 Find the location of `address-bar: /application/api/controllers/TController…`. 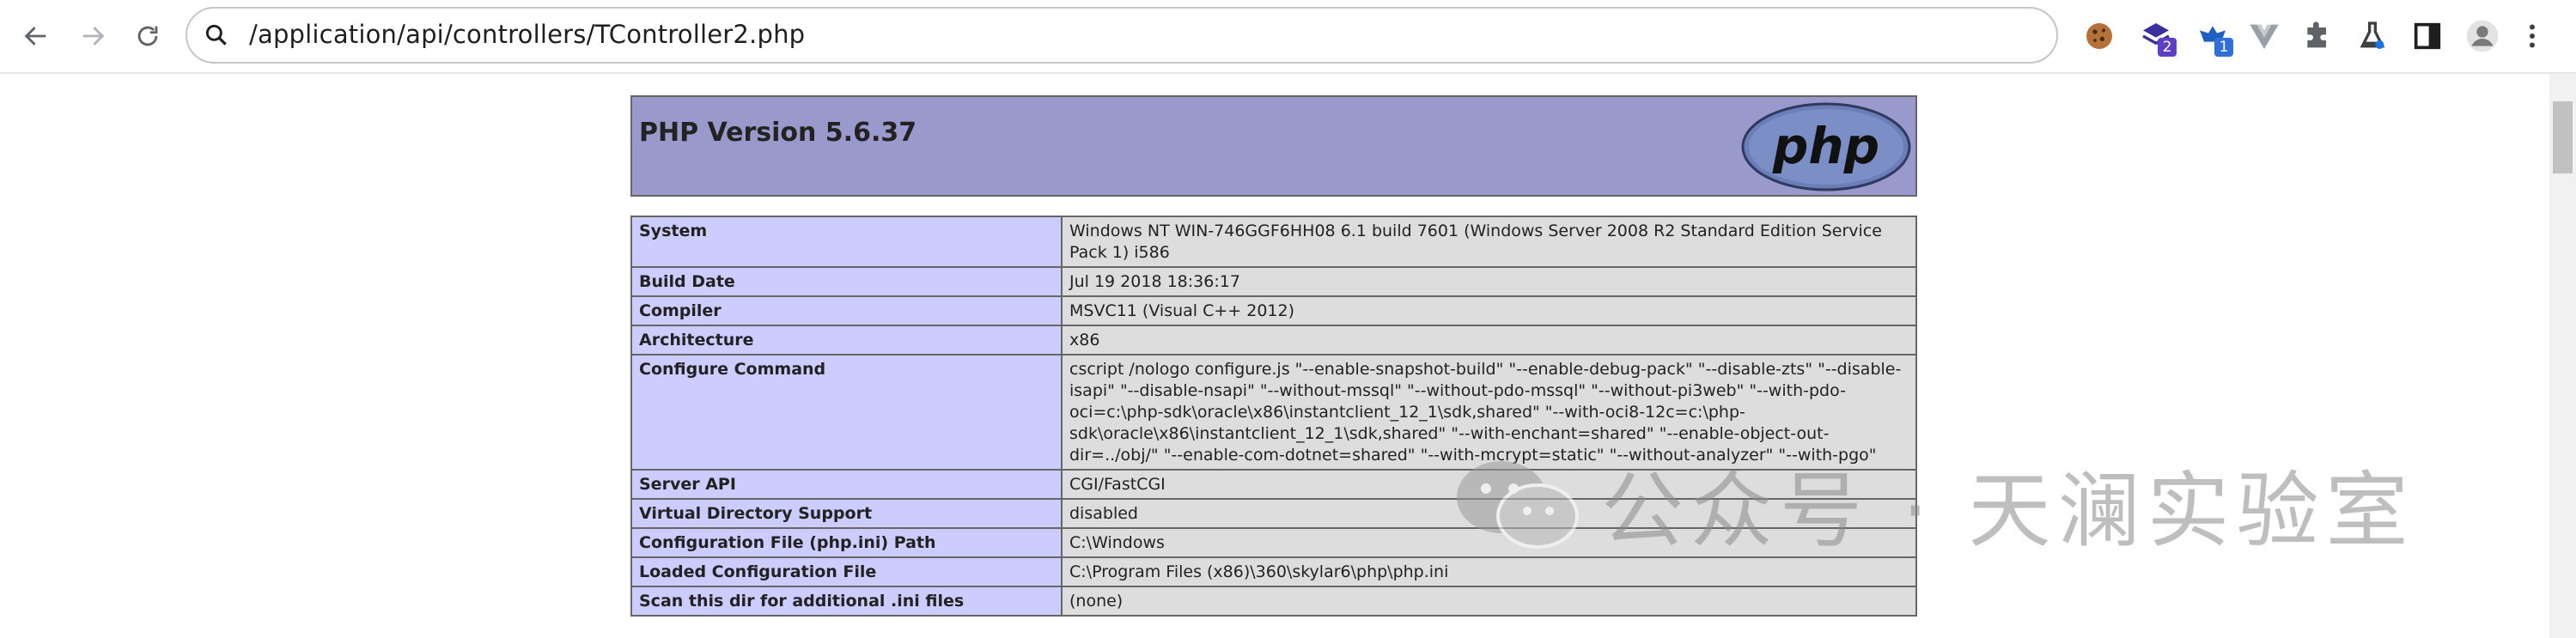

address-bar: /application/api/controllers/TController… is located at coordinates (1122, 35).